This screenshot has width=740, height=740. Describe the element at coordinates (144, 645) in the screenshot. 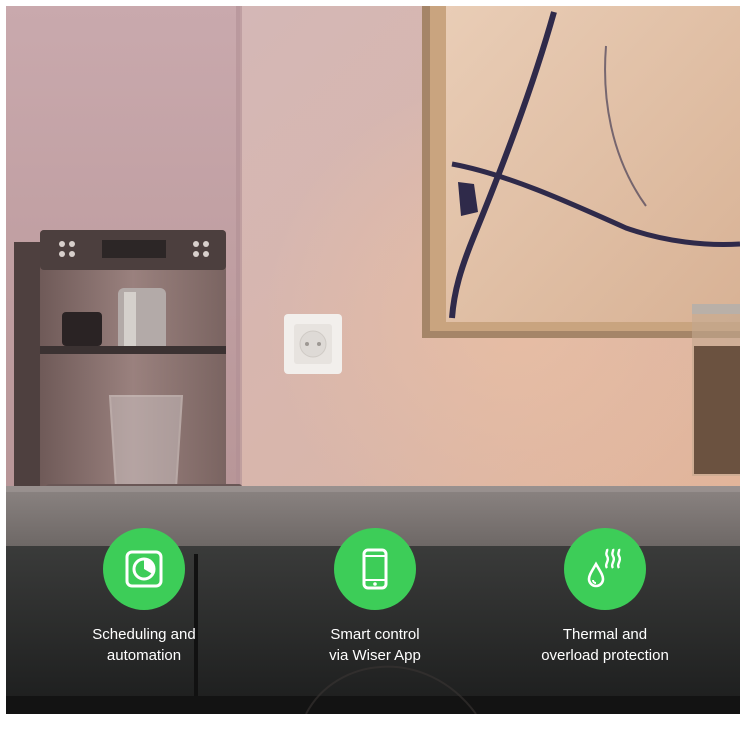

I see `feature-caption: Scheduling and automation` at that location.